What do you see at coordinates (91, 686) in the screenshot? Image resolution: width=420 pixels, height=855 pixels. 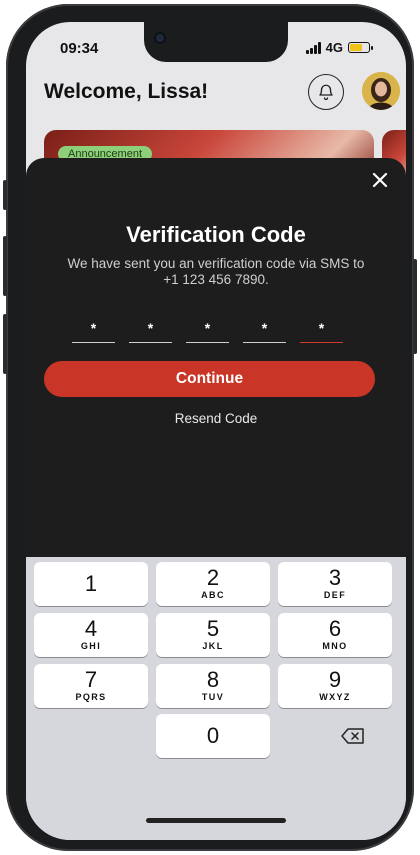 I see `key-7: 7 PQRS` at bounding box center [91, 686].